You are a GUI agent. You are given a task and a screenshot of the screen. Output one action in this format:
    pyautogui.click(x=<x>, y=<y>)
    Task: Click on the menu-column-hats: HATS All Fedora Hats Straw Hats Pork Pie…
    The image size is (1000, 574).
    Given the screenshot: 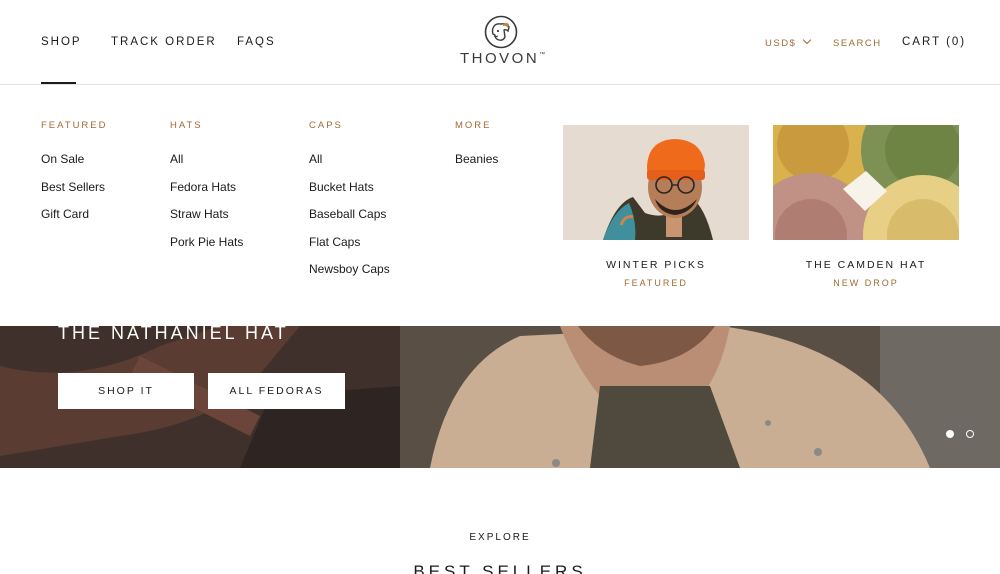 What is the action you would take?
    pyautogui.click(x=206, y=191)
    